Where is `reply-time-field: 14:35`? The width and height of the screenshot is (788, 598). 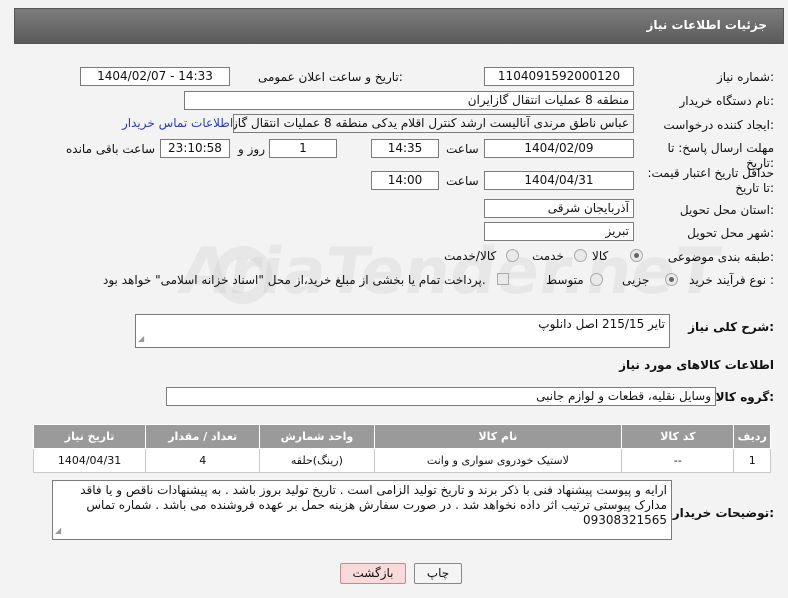 reply-time-field: 14:35 is located at coordinates (405, 148).